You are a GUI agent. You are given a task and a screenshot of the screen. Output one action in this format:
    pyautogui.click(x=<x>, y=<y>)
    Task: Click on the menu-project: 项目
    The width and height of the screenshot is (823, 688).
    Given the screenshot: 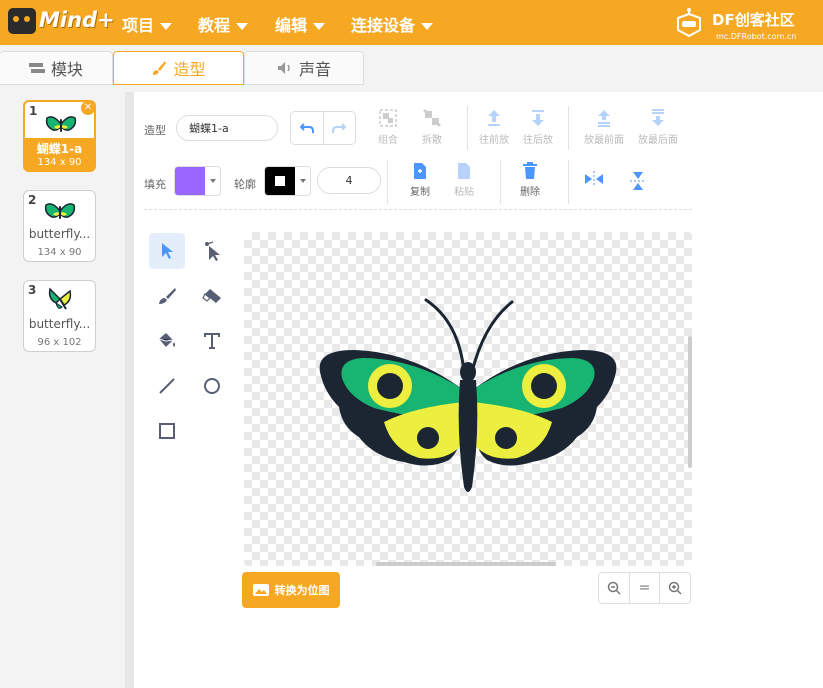 What is the action you would take?
    pyautogui.click(x=147, y=24)
    